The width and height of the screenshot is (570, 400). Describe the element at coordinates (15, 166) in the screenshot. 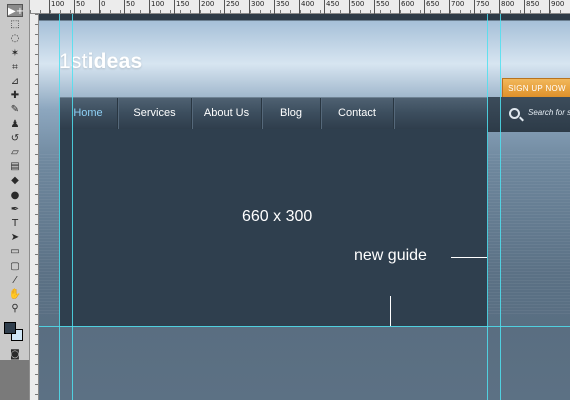

I see `gradient-tool: ▤` at that location.